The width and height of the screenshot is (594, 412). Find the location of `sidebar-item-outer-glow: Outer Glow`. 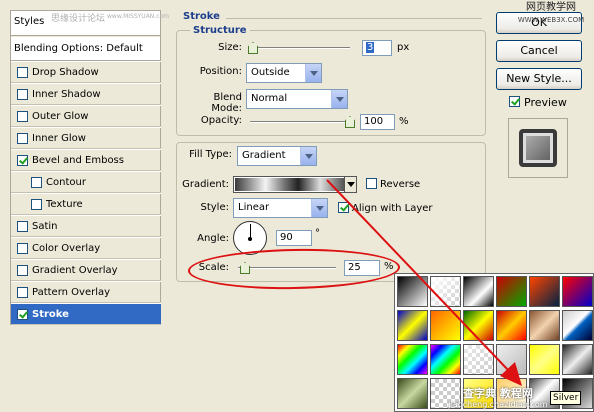

sidebar-item-outer-glow: Outer Glow is located at coordinates (86, 116).